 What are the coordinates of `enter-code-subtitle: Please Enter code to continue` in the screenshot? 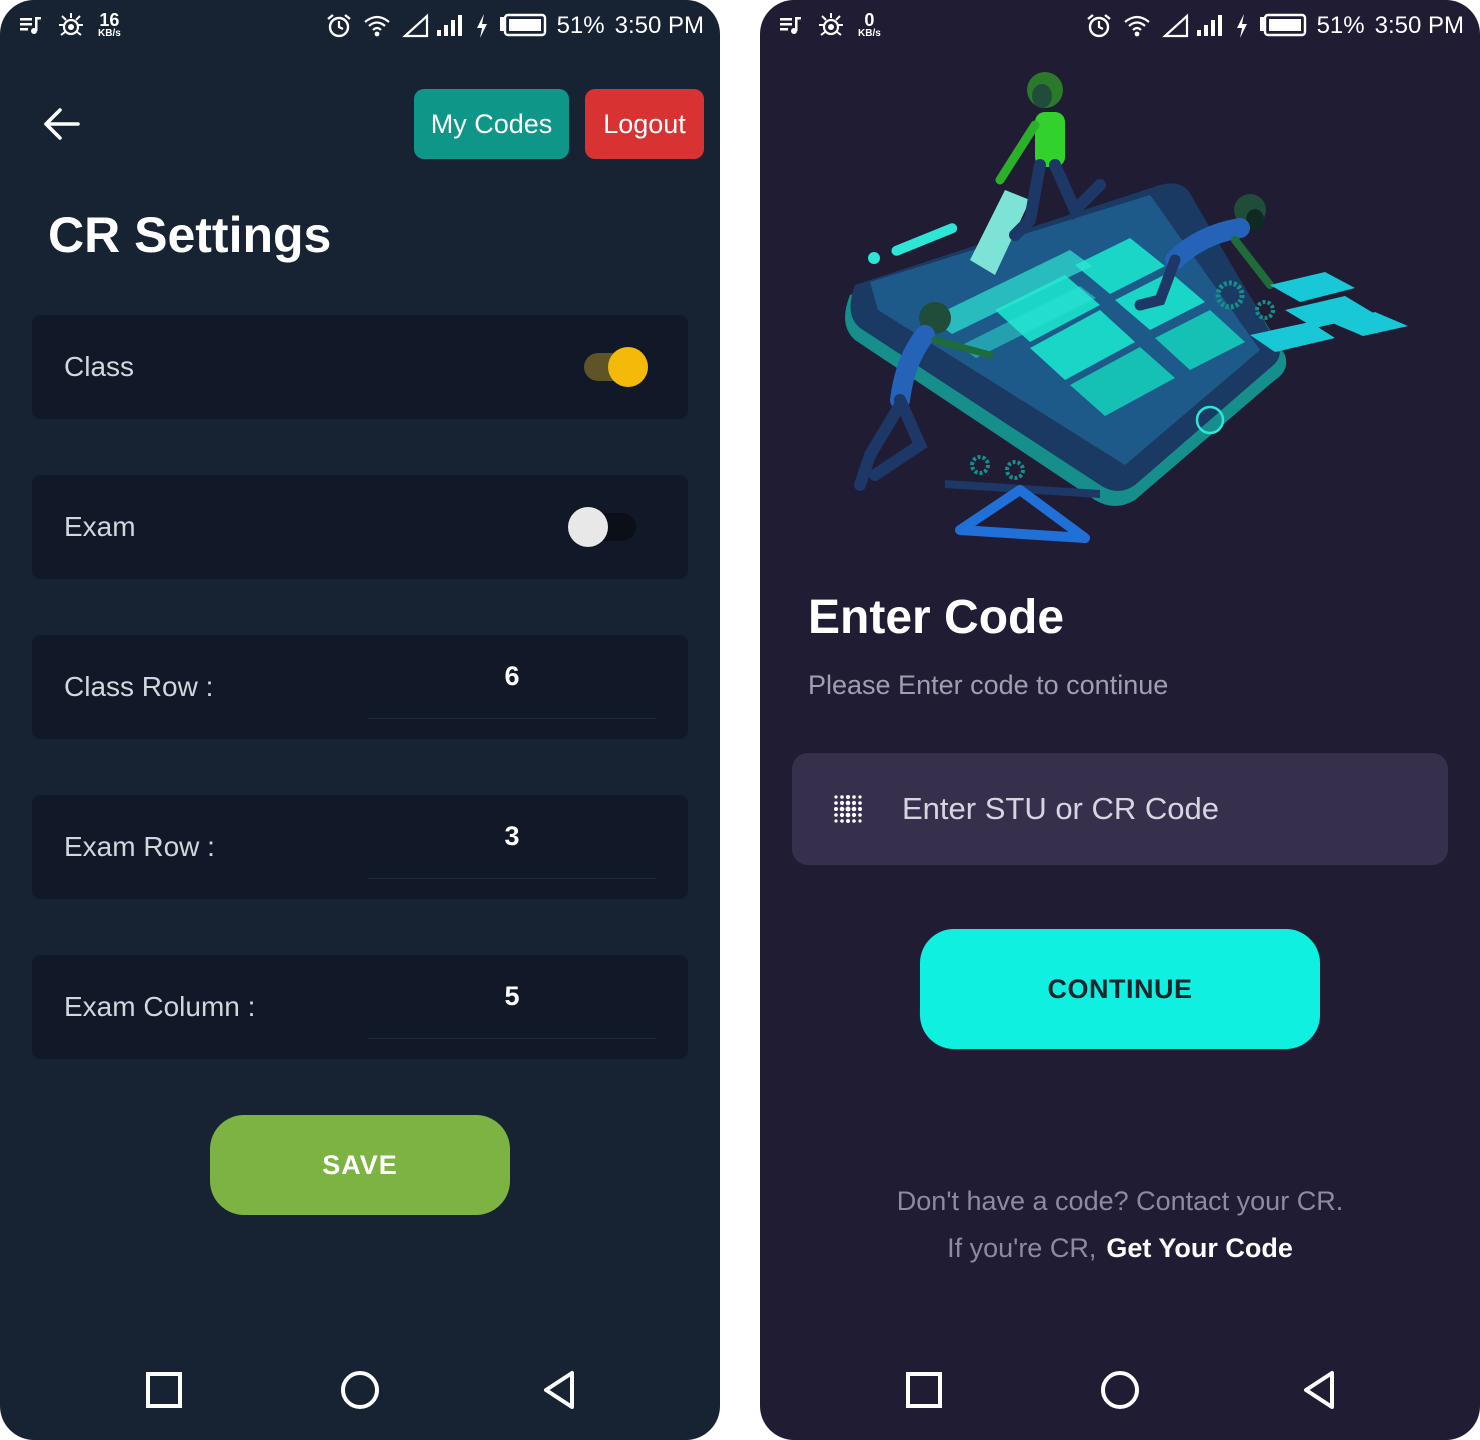 It's located at (988, 685).